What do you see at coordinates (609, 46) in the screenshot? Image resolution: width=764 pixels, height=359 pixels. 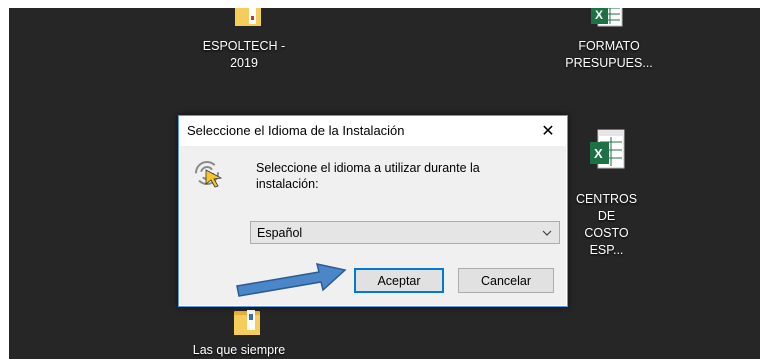 I see `desktop-icon-label: FORMATO` at bounding box center [609, 46].